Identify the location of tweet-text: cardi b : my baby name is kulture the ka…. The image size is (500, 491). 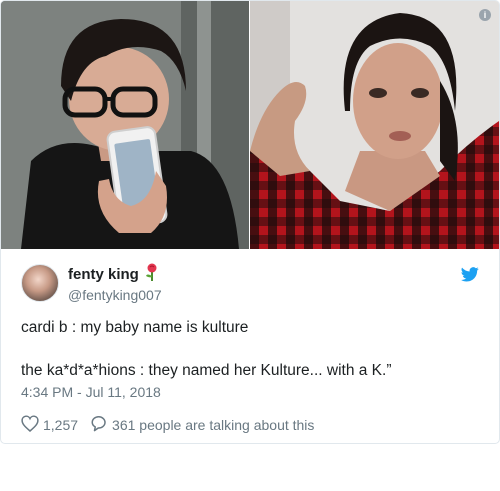
(250, 349).